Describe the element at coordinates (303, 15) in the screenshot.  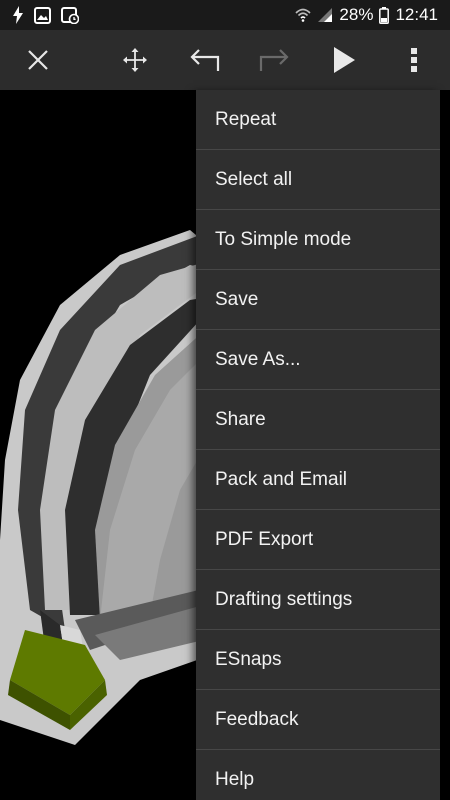
I see `wifi-icon` at that location.